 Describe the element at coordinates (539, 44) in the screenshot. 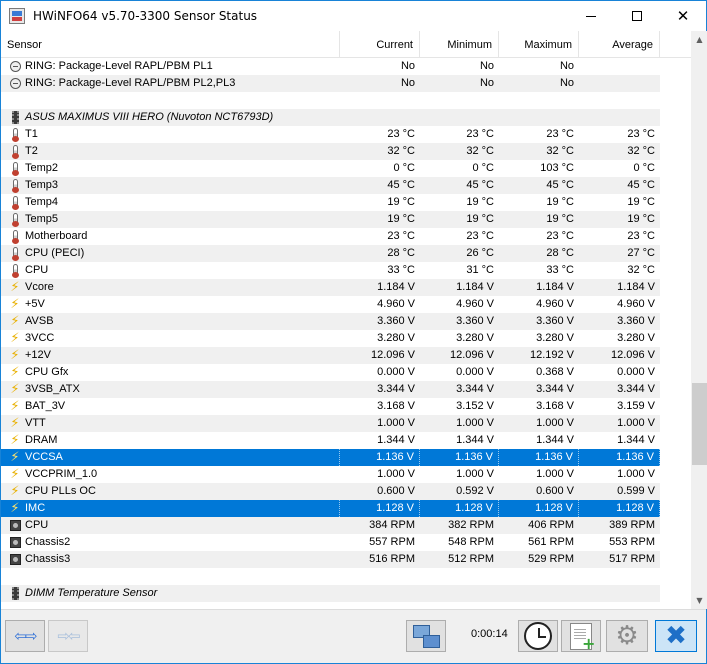

I see `column-header-maximum: Maximum` at that location.